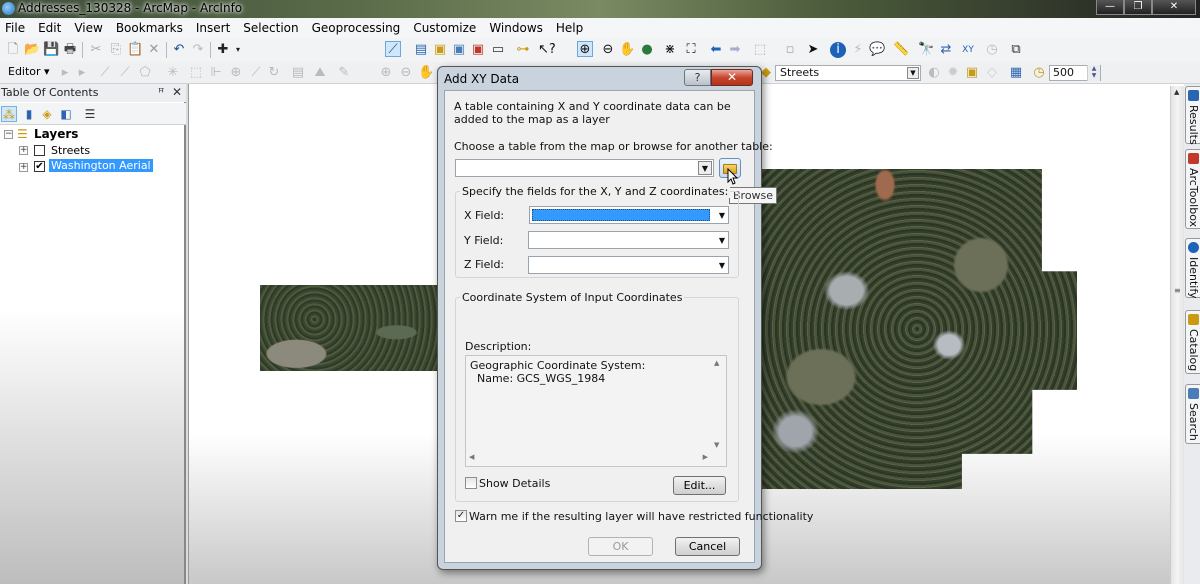  I want to click on print-icon: 🖶, so click(70, 50).